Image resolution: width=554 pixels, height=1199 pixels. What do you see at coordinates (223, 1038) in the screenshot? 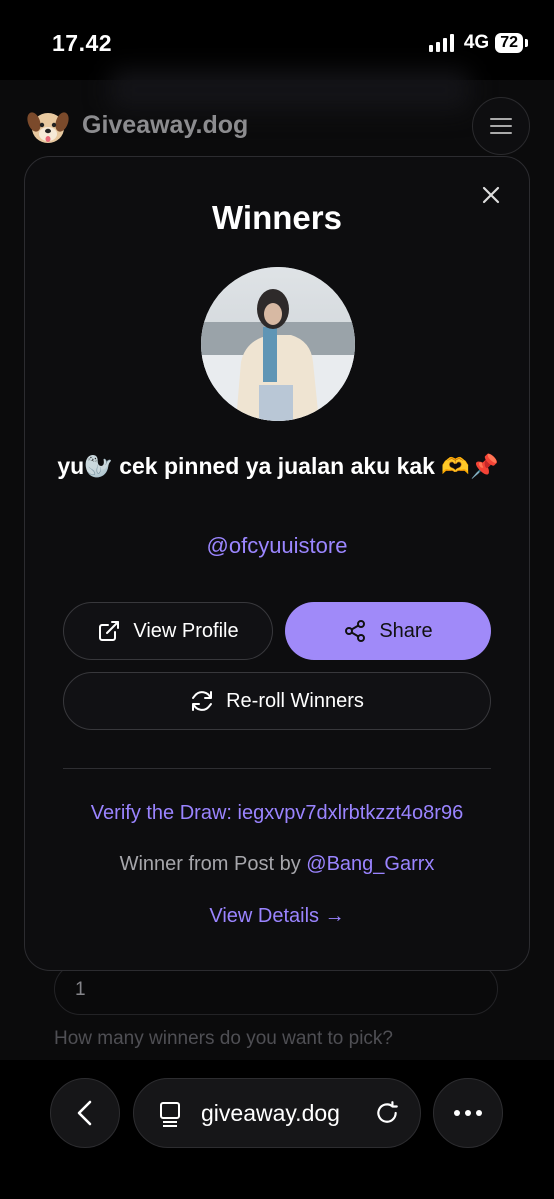
I see `winners-count-help: How many winners do you want to pick?` at bounding box center [223, 1038].